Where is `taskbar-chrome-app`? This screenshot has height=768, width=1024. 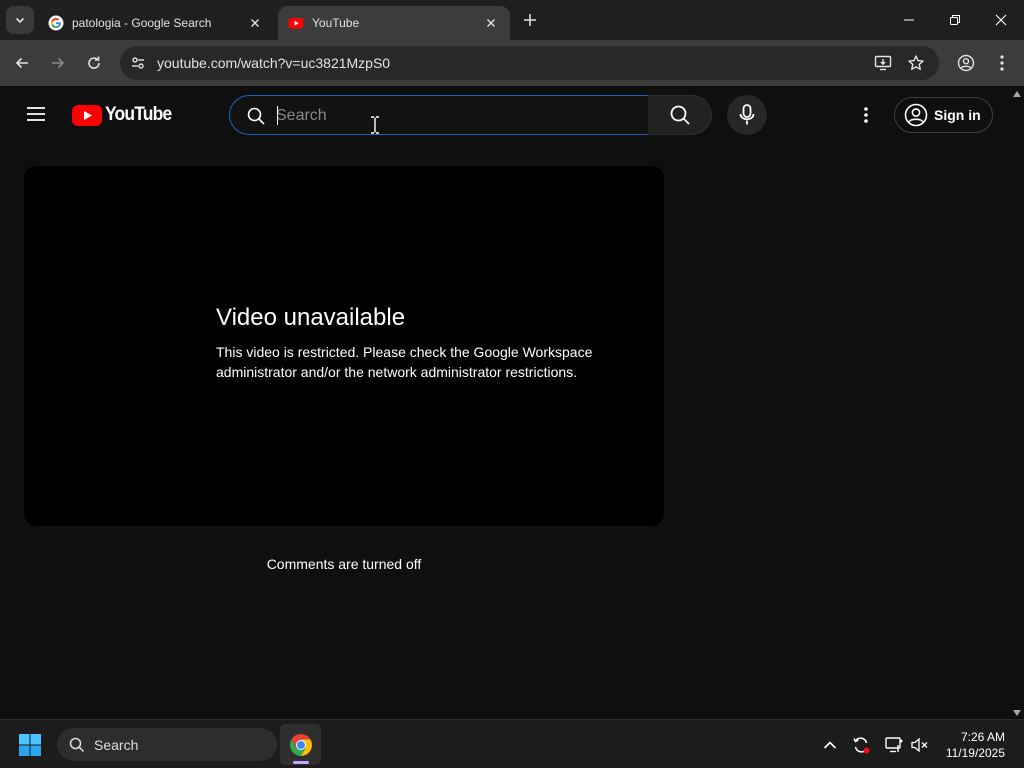 taskbar-chrome-app is located at coordinates (300, 744).